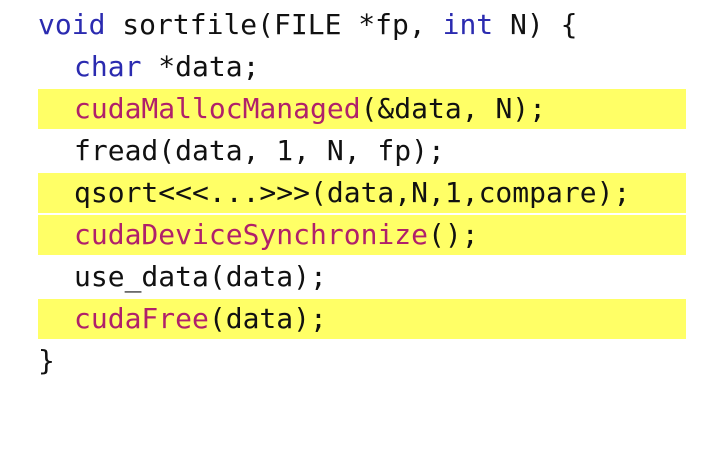 The width and height of the screenshot is (707, 466). Describe the element at coordinates (353, 361) in the screenshot. I see `code-line-closing-brace: }` at that location.